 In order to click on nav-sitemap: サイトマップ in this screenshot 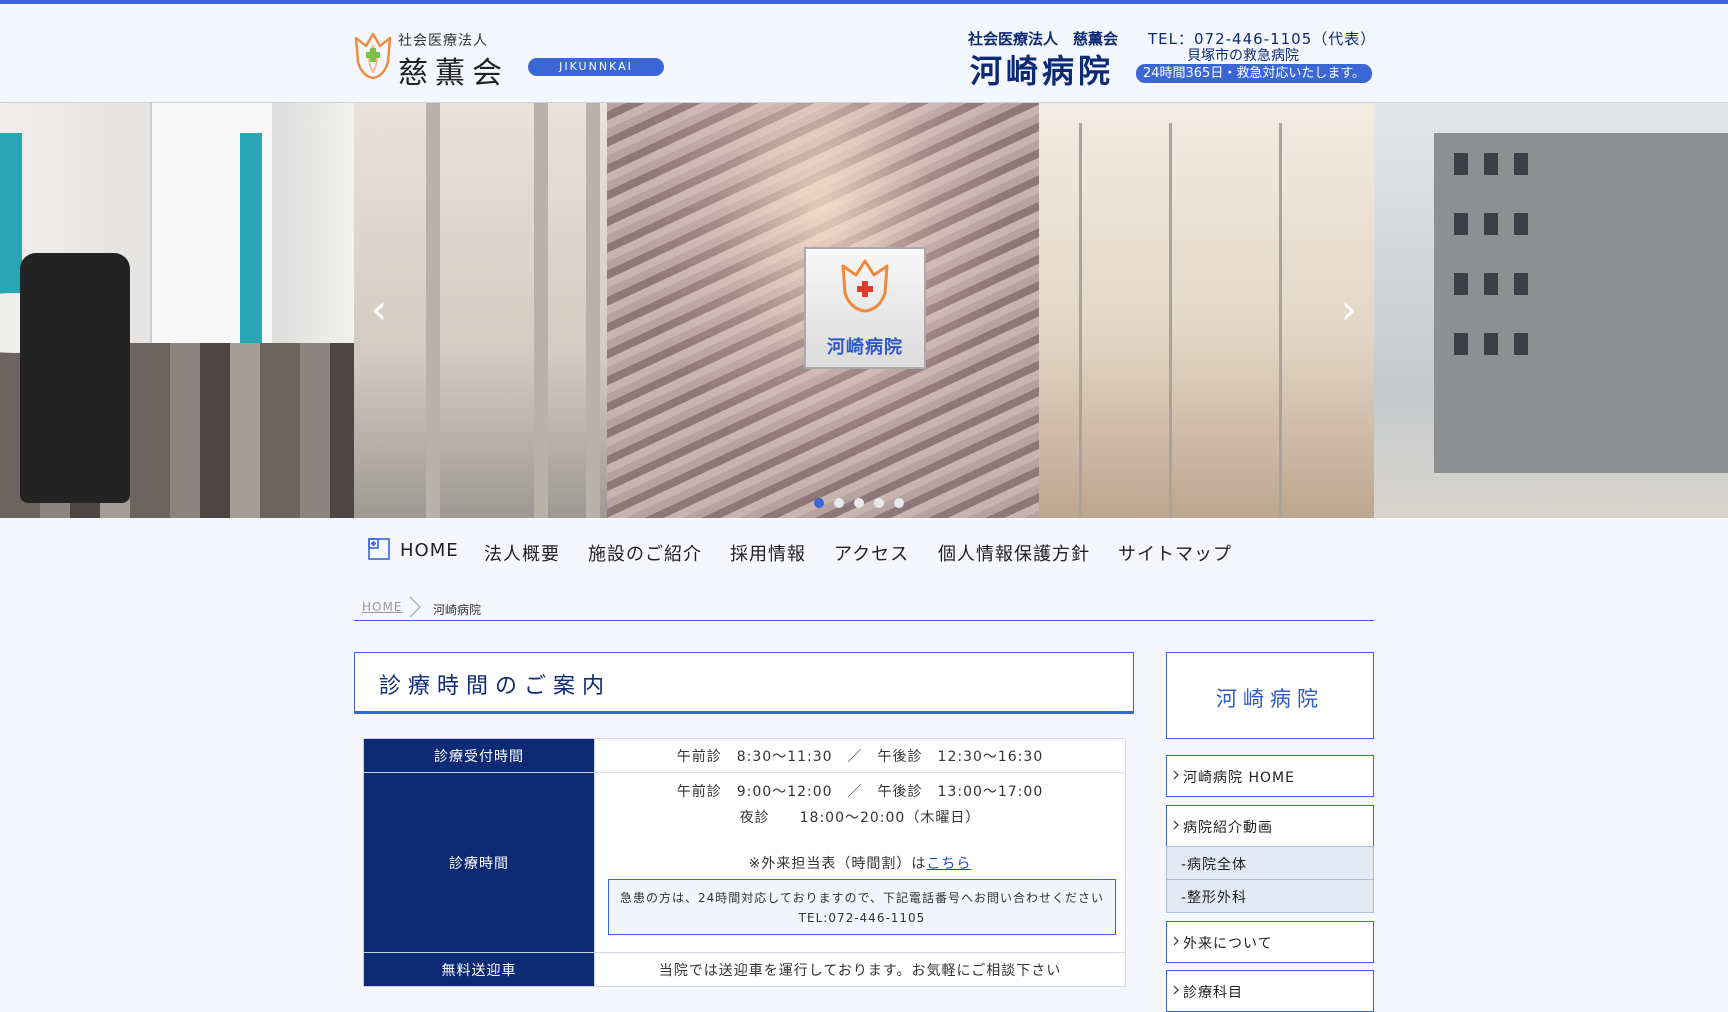, I will do `click(1175, 553)`.